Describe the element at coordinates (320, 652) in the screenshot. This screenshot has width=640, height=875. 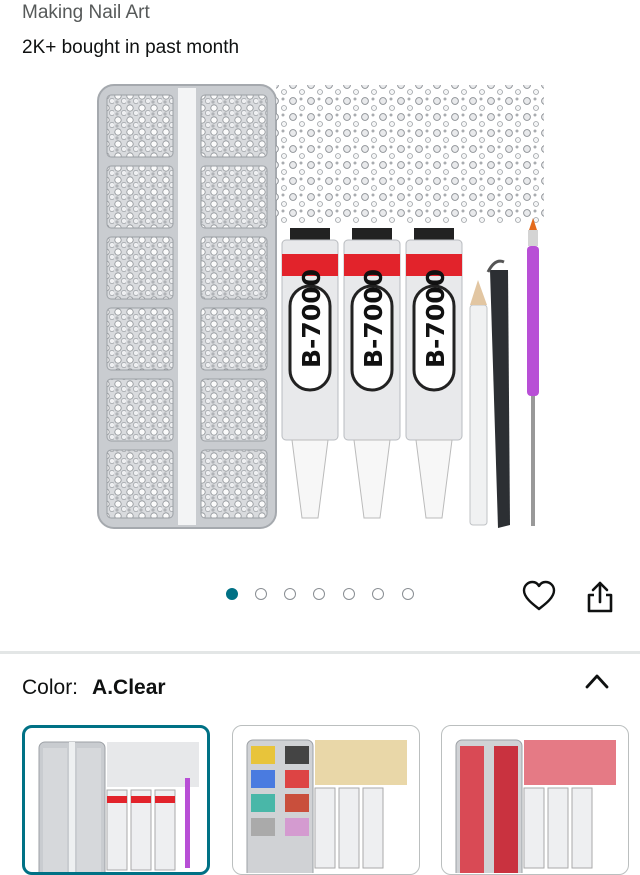
I see `section-divider` at that location.